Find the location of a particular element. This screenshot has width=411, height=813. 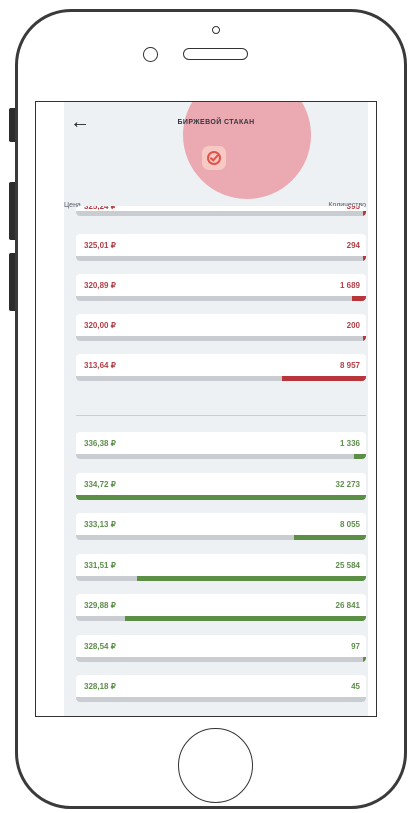

order-price: 313,64 ₽ is located at coordinates (100, 365).